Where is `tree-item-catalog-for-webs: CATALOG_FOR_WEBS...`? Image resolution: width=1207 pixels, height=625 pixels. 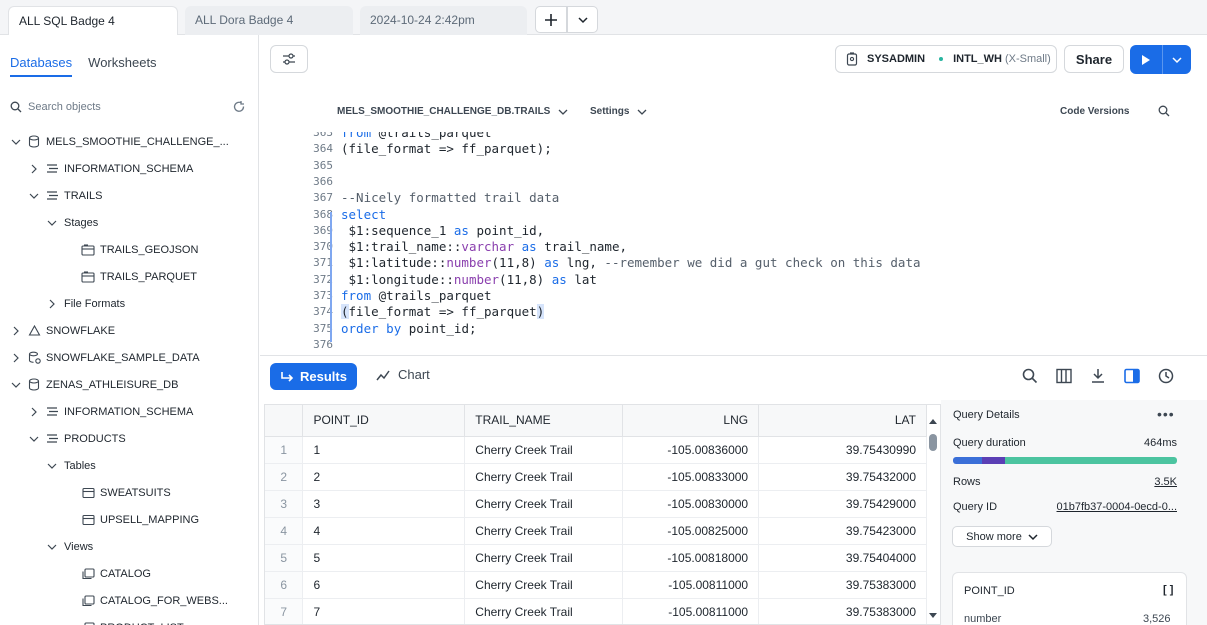
tree-item-catalog-for-webs: CATALOG_FOR_WEBS... is located at coordinates (129, 600).